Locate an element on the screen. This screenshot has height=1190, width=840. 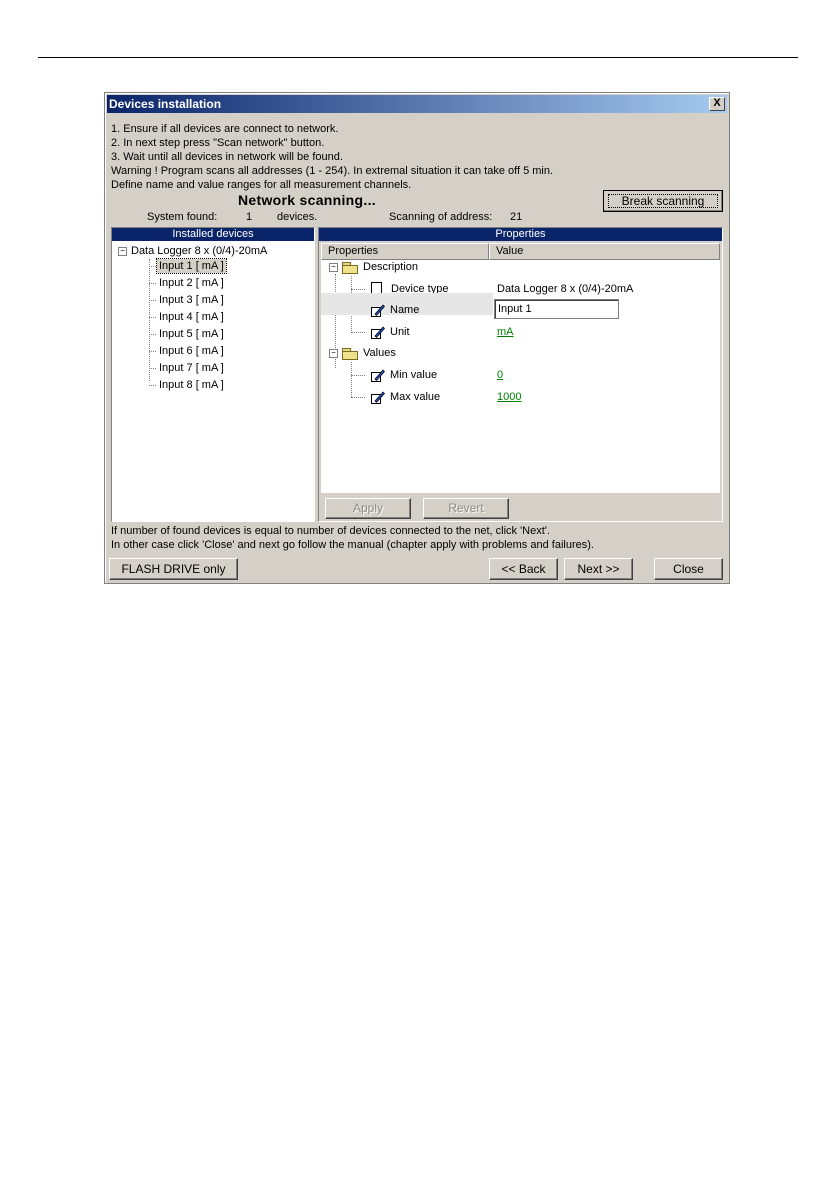
max-value-row: Max value is located at coordinates (405, 397).